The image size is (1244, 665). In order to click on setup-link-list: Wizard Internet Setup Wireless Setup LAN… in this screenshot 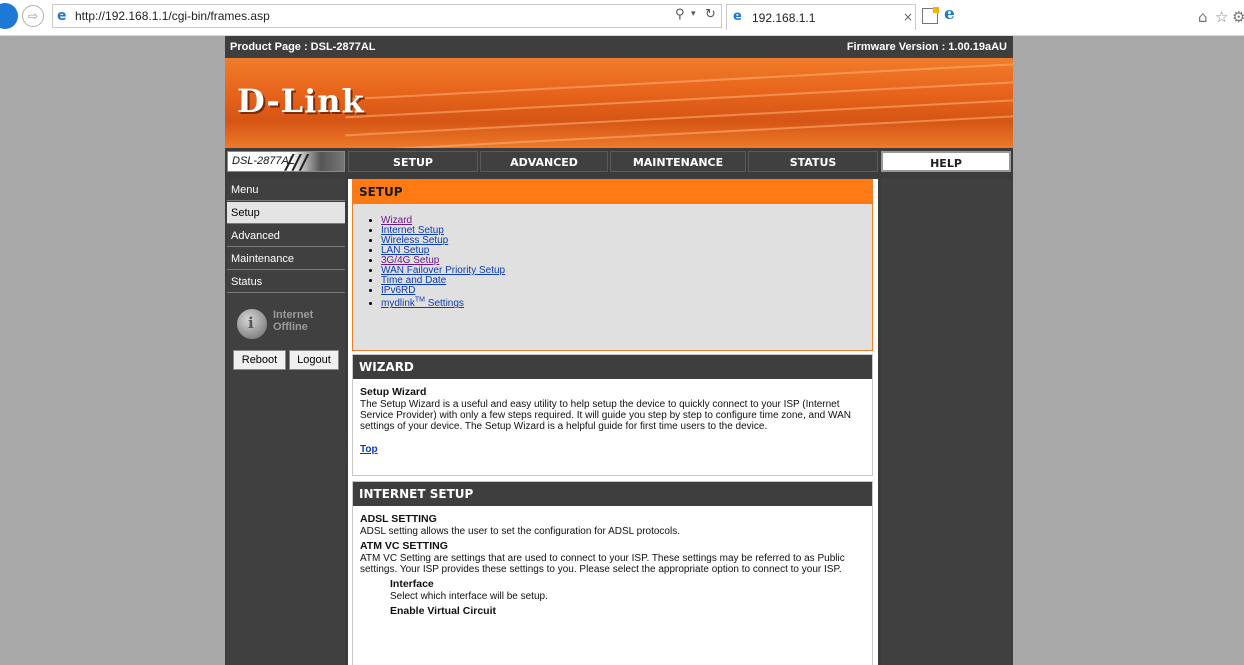, I will do `click(626, 262)`.